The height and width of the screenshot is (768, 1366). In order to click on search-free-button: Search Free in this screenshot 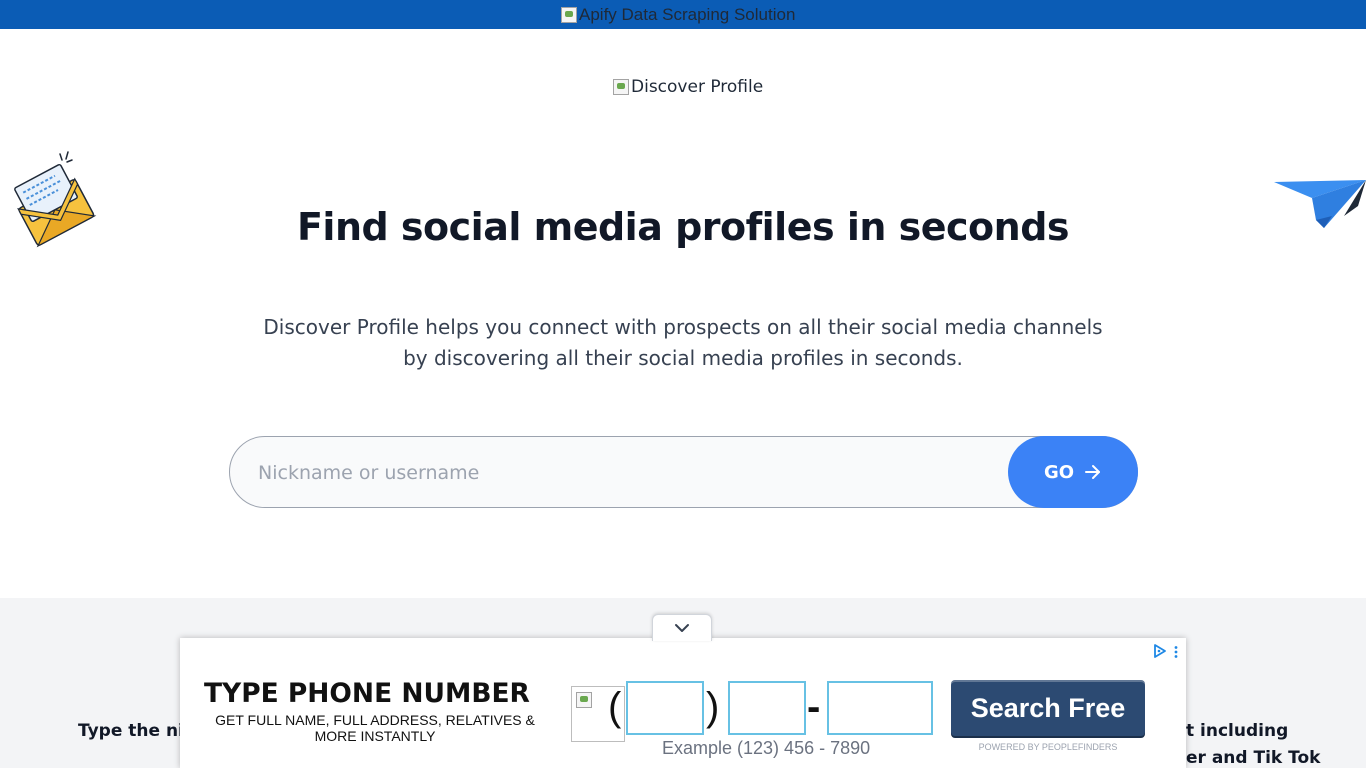, I will do `click(1048, 708)`.